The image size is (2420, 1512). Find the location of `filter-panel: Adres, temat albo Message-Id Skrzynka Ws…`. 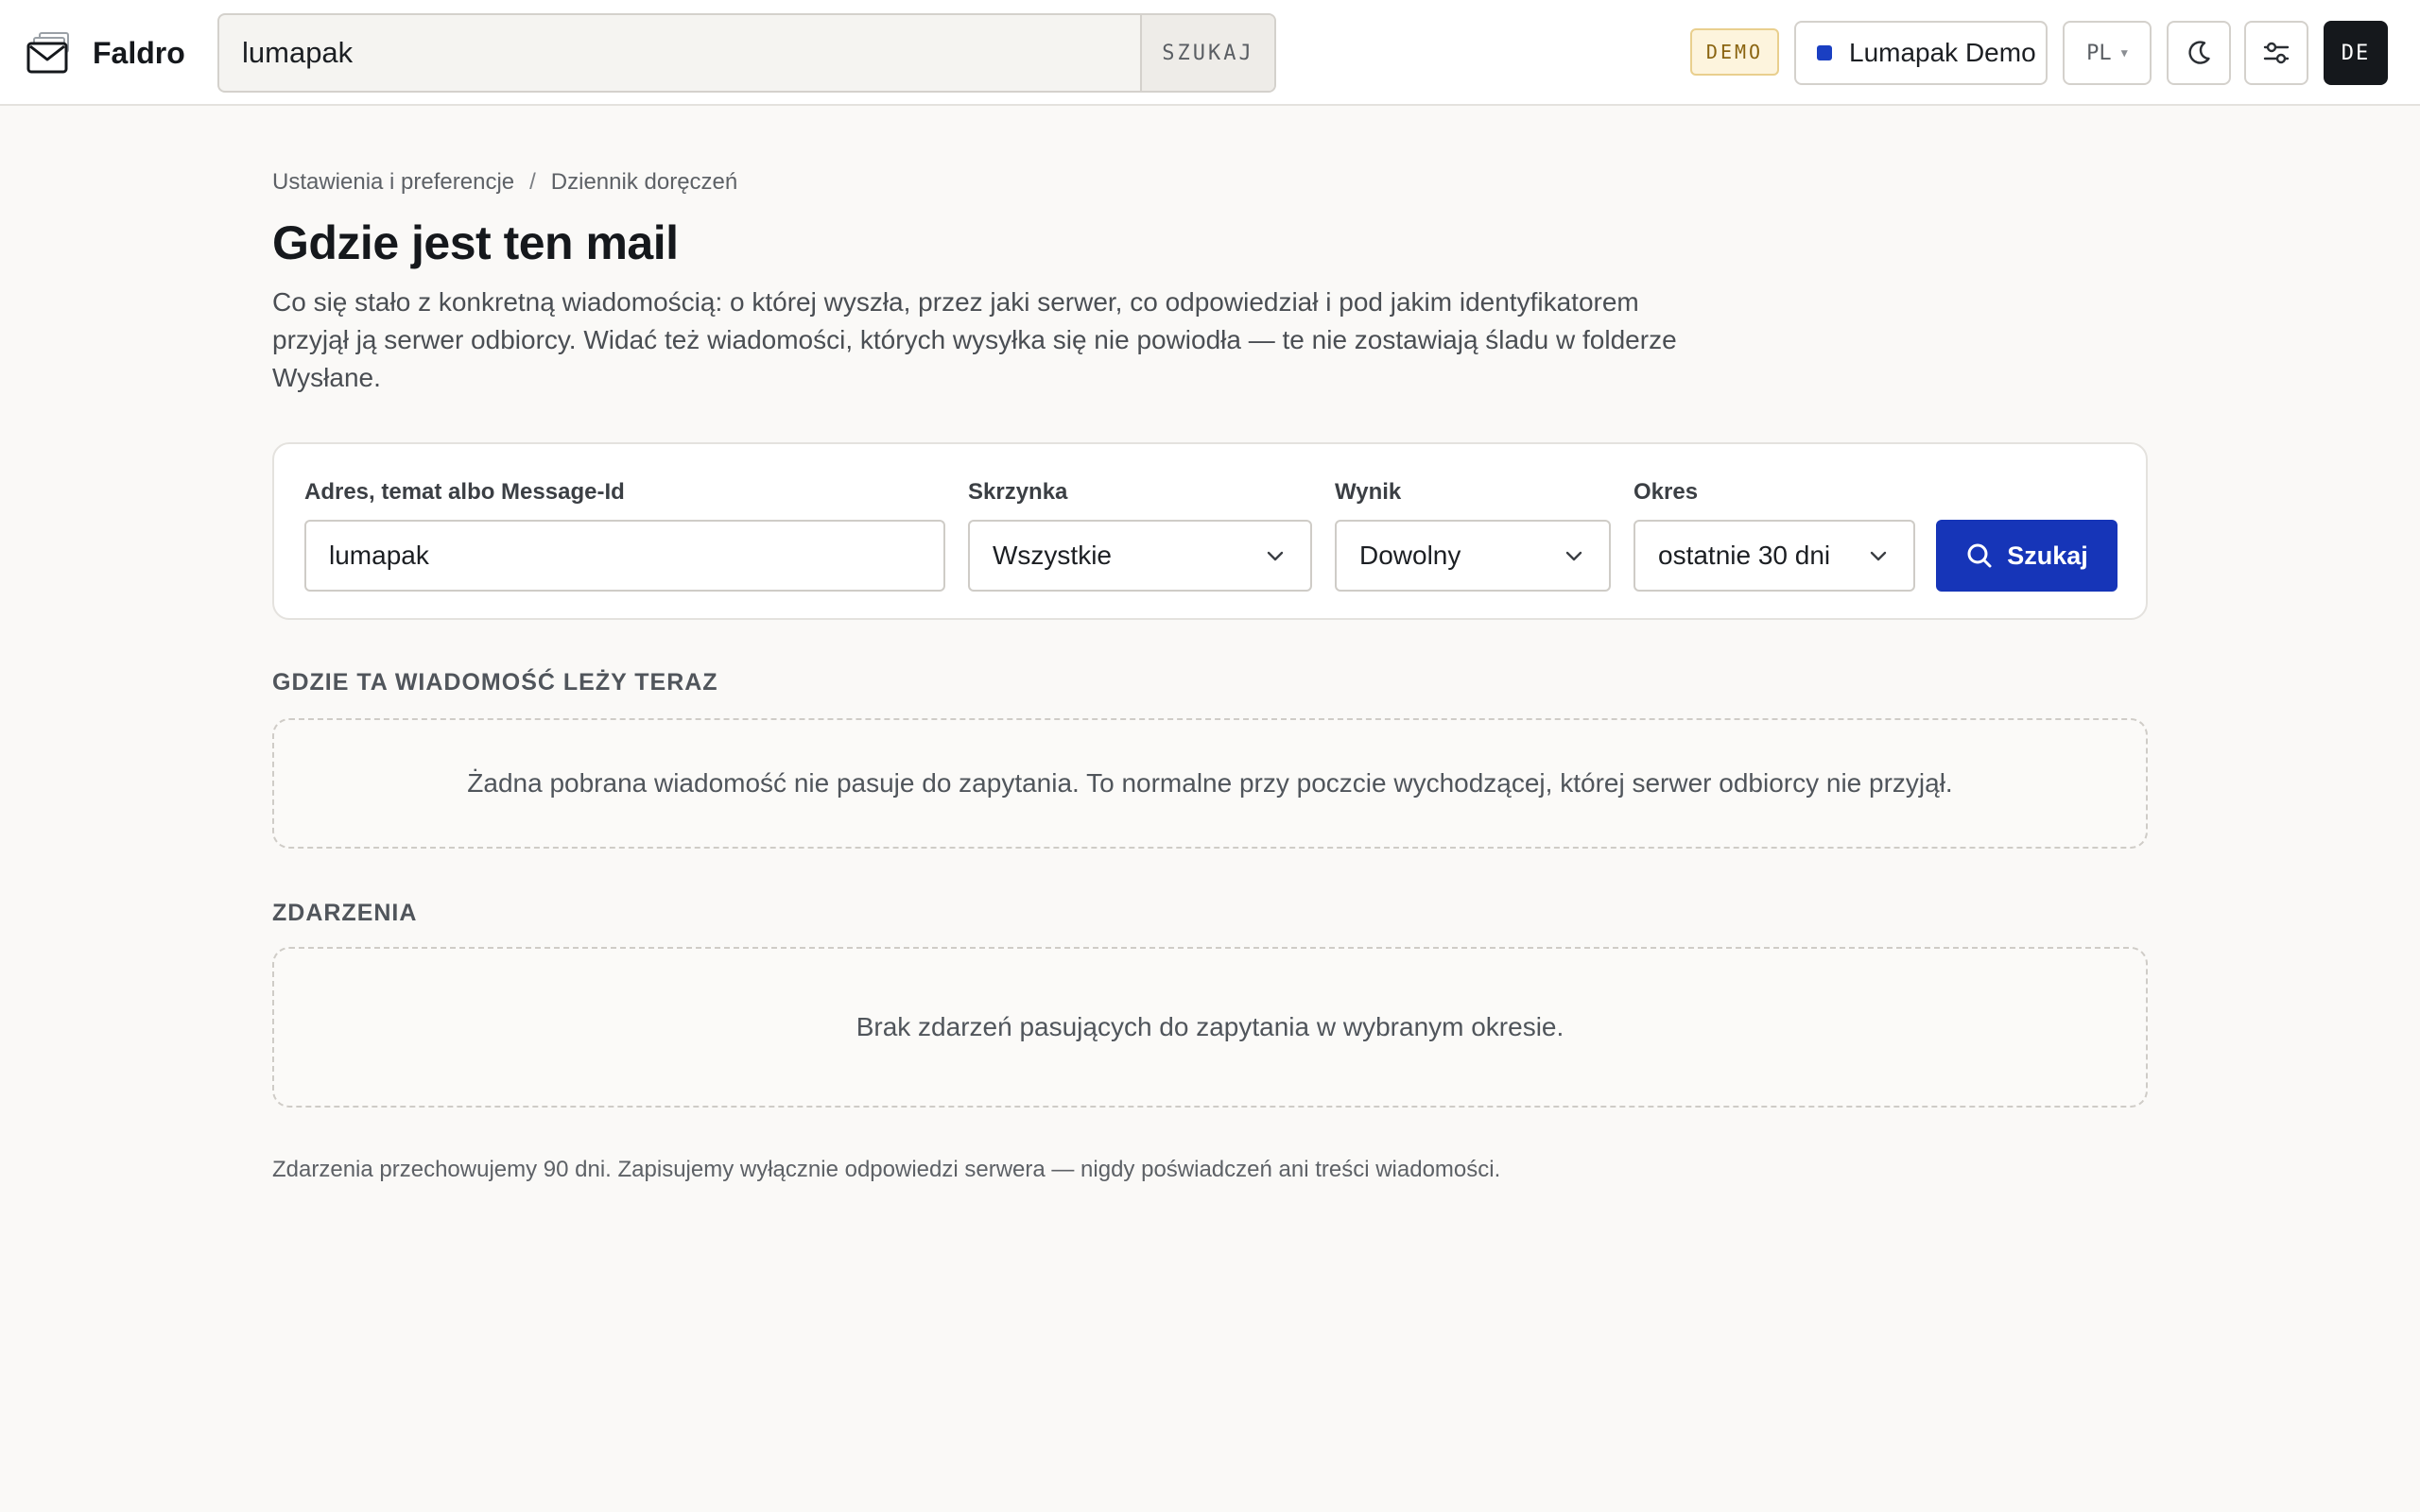

filter-panel: Adres, temat albo Message-Id Skrzynka Ws… is located at coordinates (1210, 531).